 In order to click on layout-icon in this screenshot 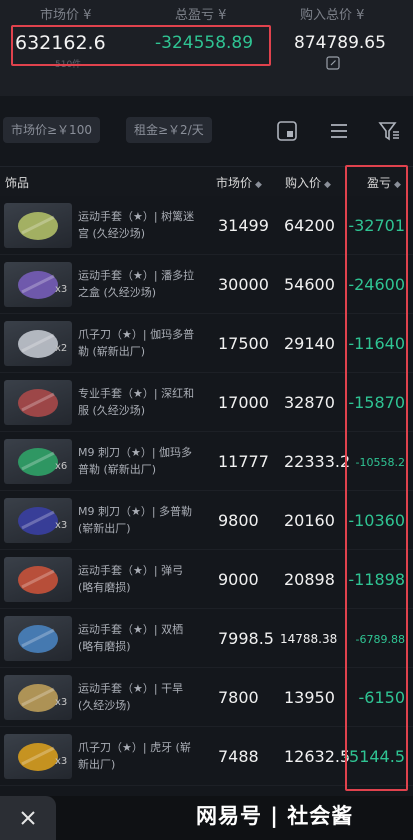, I will do `click(287, 131)`.